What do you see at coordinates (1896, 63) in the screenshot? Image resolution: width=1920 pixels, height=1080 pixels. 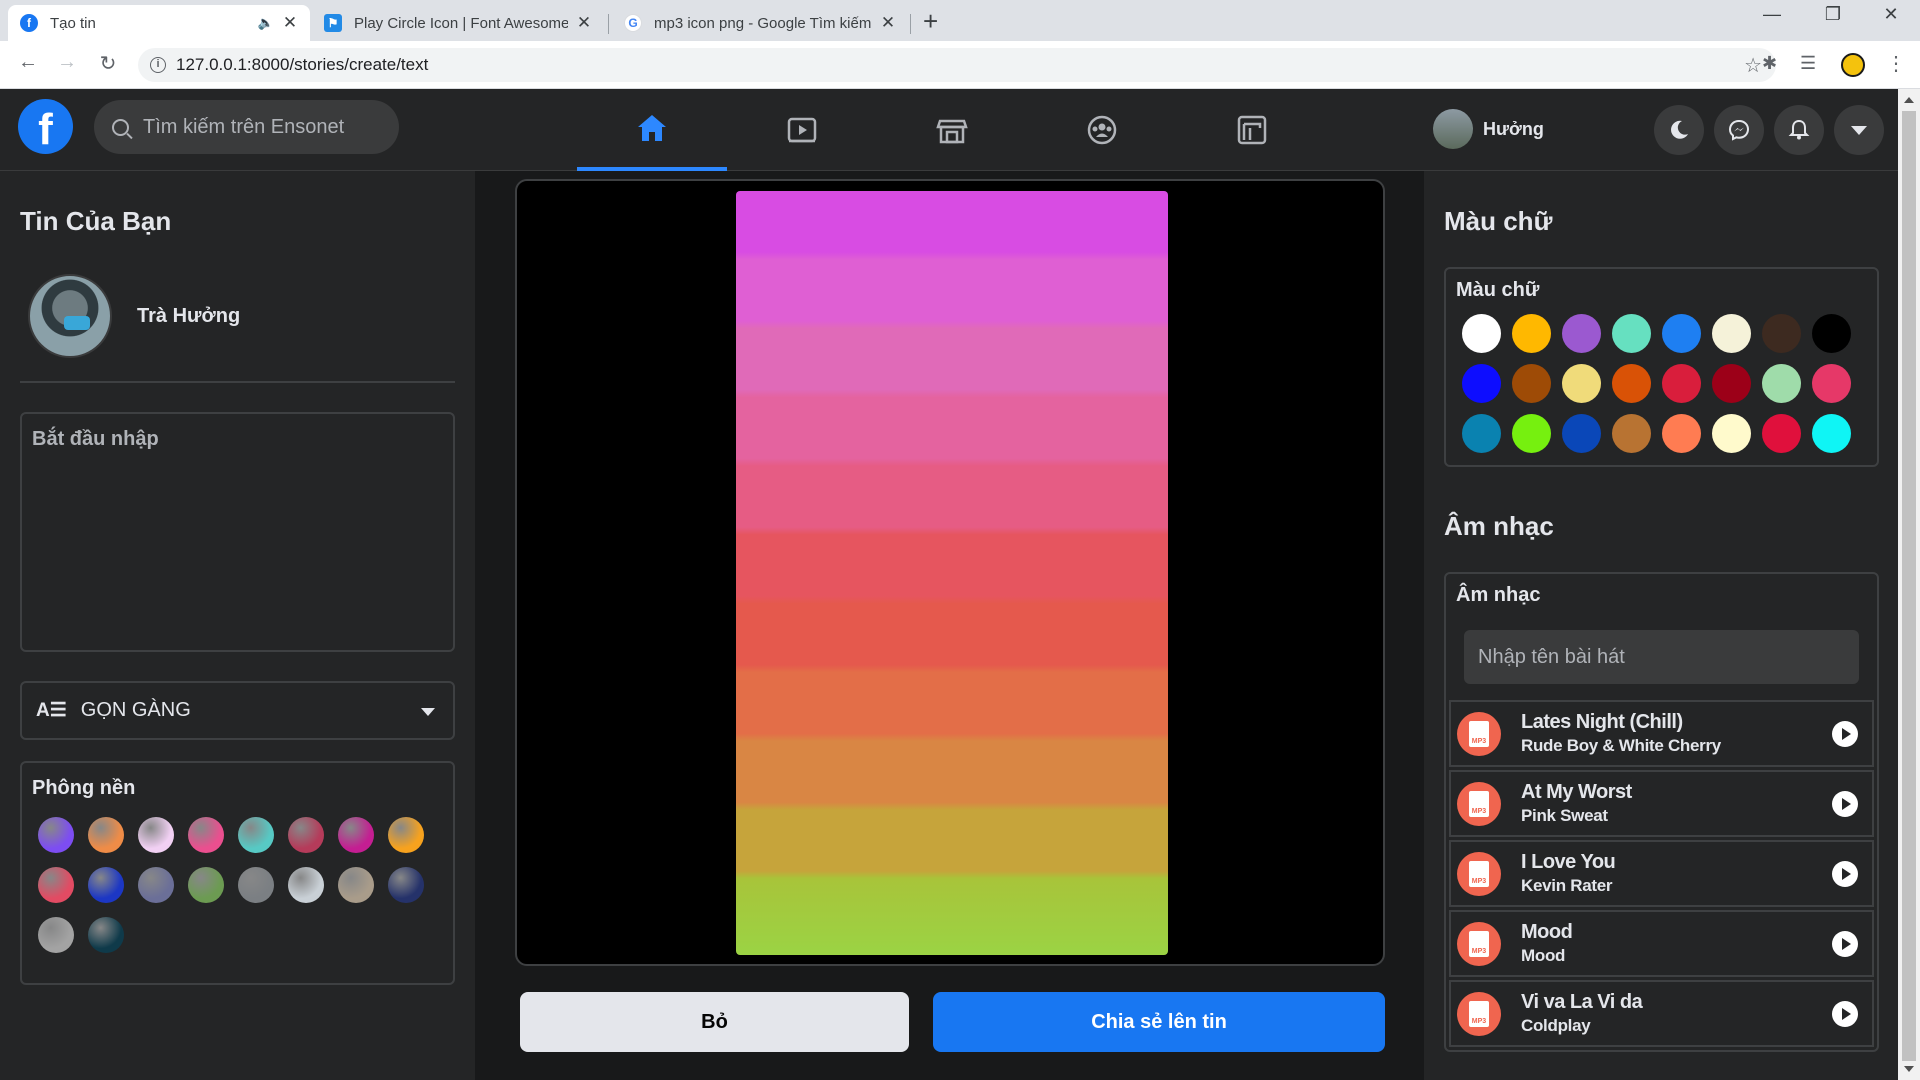 I see `browser-menu-icon: ⋮` at bounding box center [1896, 63].